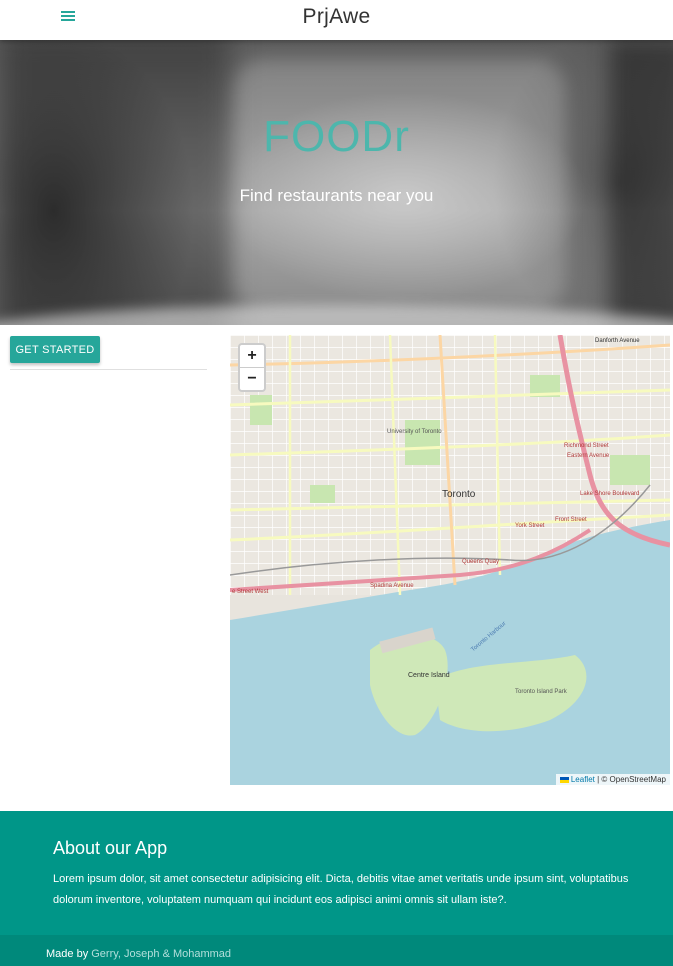  Describe the element at coordinates (429, 675) in the screenshot. I see `svg-text: Centre Island` at that location.